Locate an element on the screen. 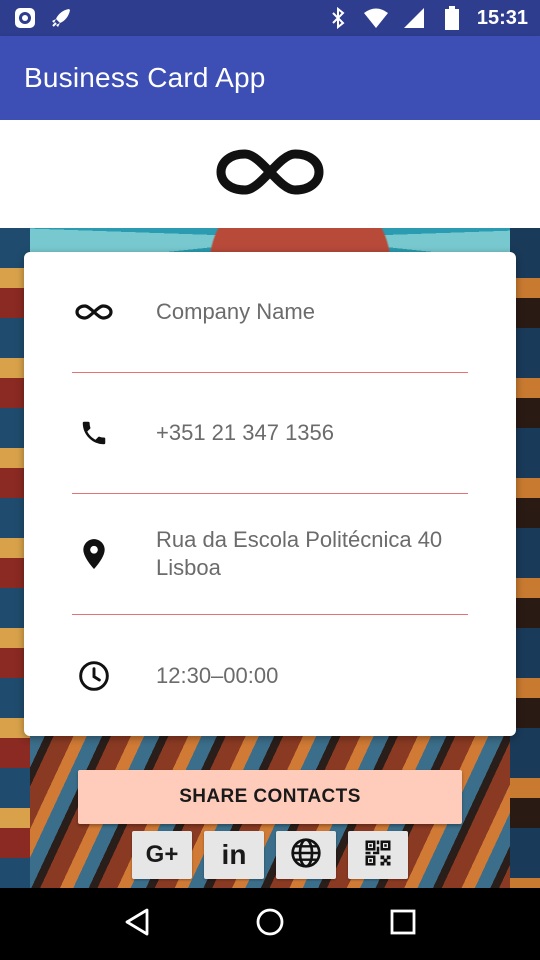 This screenshot has width=540, height=960. qr-code-button is located at coordinates (378, 855).